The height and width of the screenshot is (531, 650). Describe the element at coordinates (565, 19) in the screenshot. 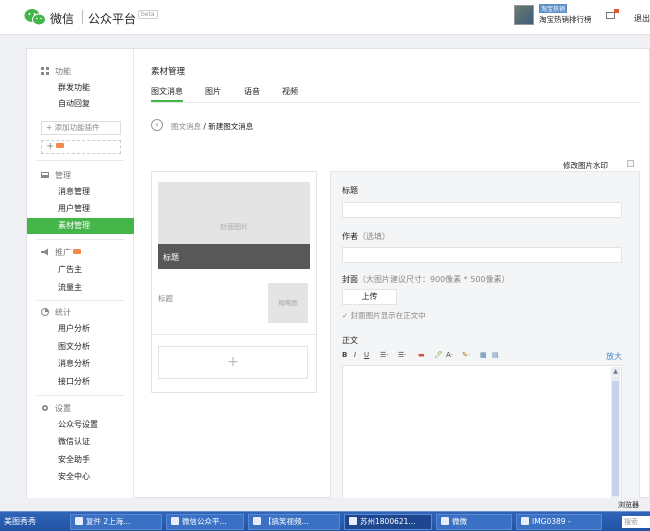

I see `account-name: 淘宝热销排行榜` at that location.